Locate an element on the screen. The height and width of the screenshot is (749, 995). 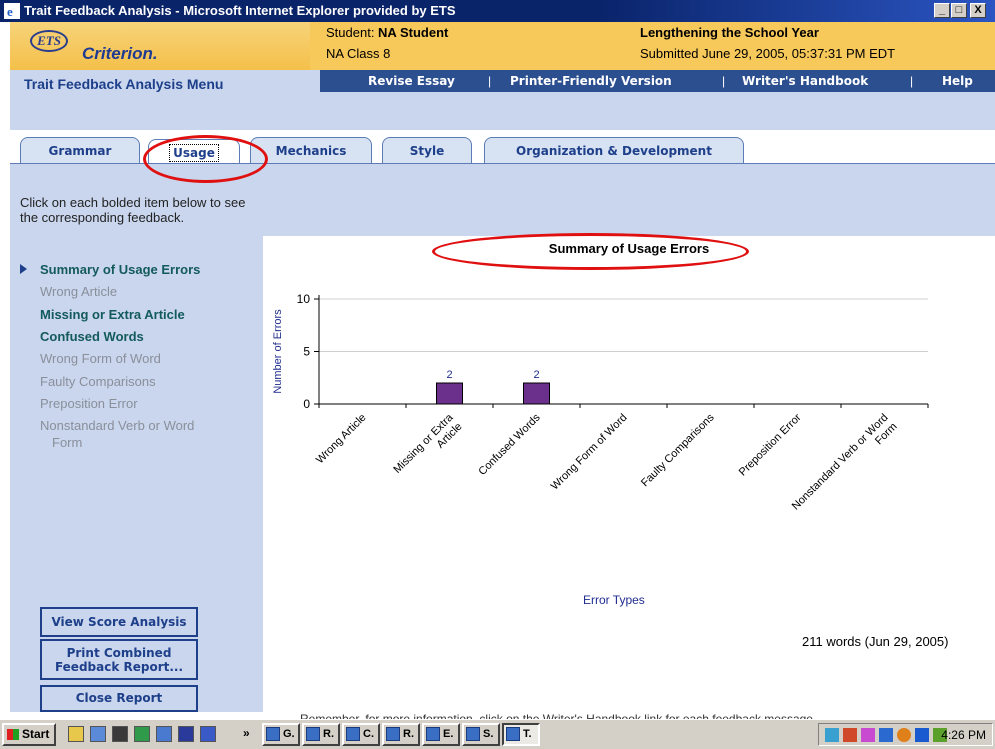
quicklaunch-chevron: » is located at coordinates (246, 733).